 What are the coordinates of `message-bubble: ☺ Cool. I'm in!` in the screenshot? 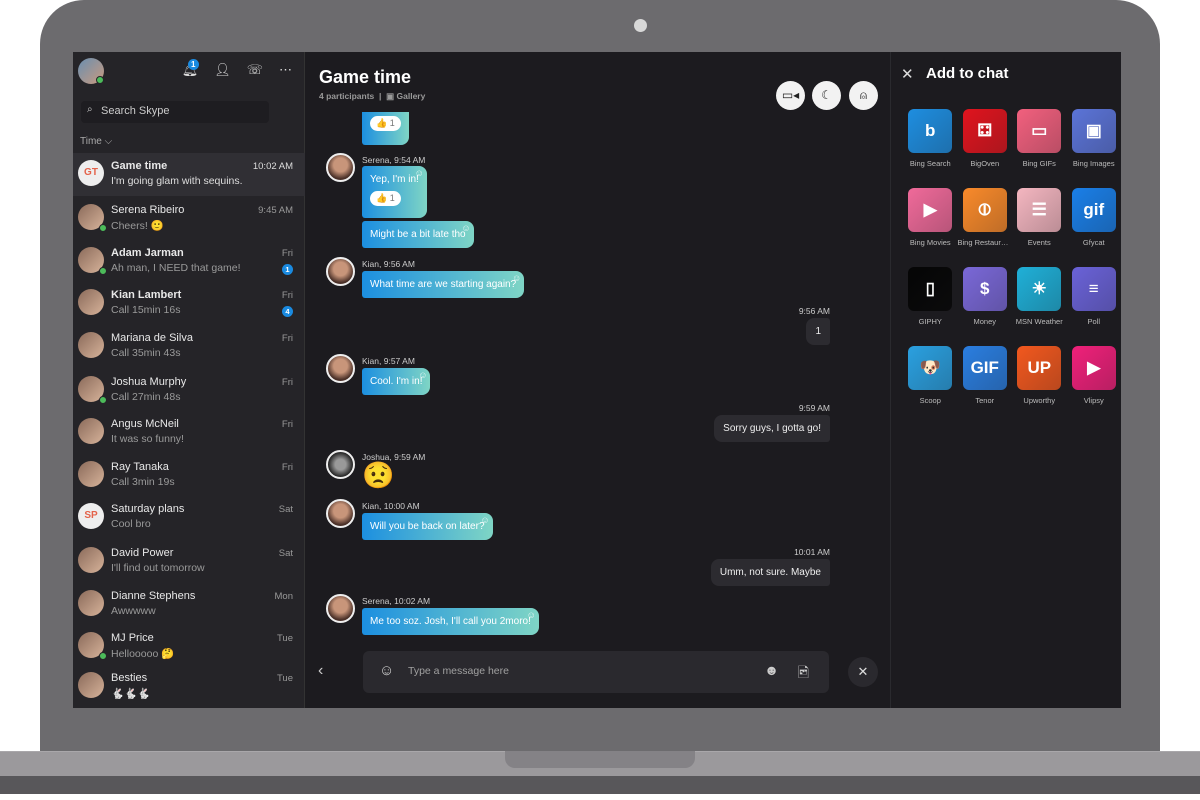 It's located at (396, 381).